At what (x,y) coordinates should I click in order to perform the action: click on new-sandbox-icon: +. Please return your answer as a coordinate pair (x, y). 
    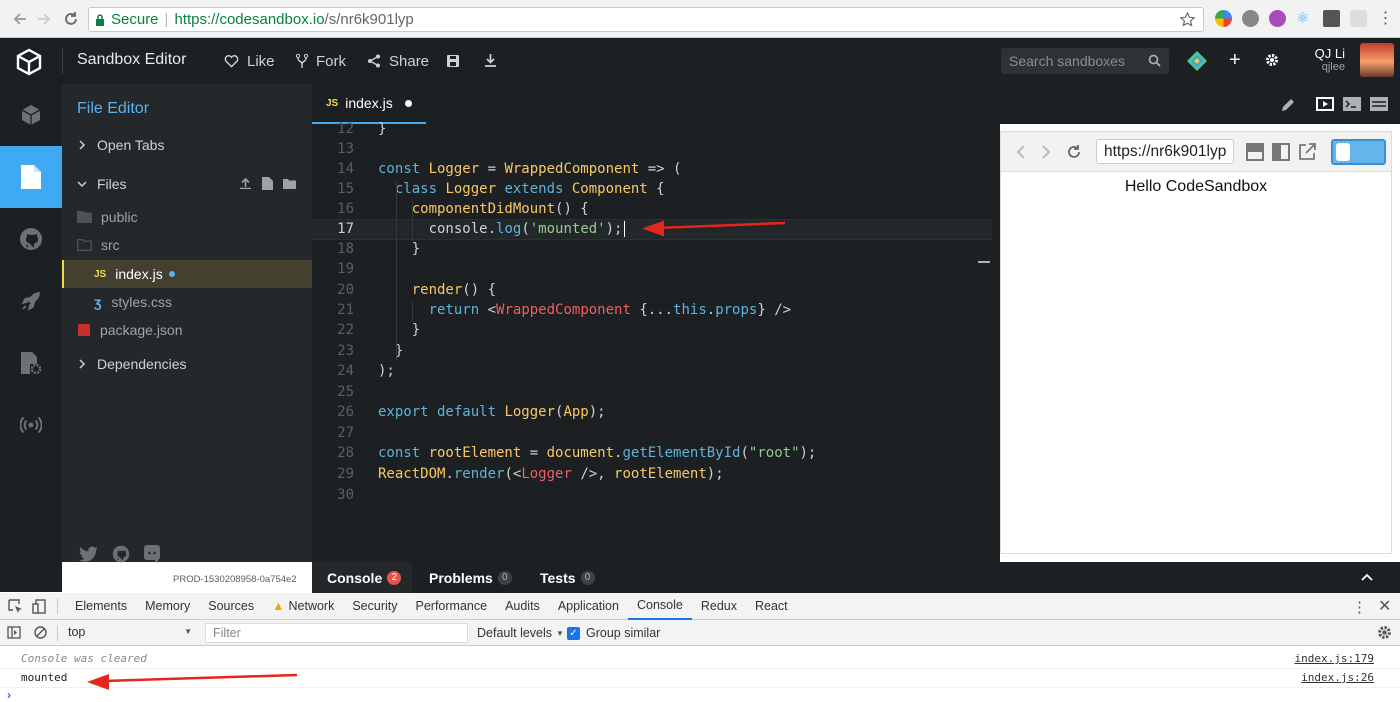
    Looking at the image, I should click on (1235, 60).